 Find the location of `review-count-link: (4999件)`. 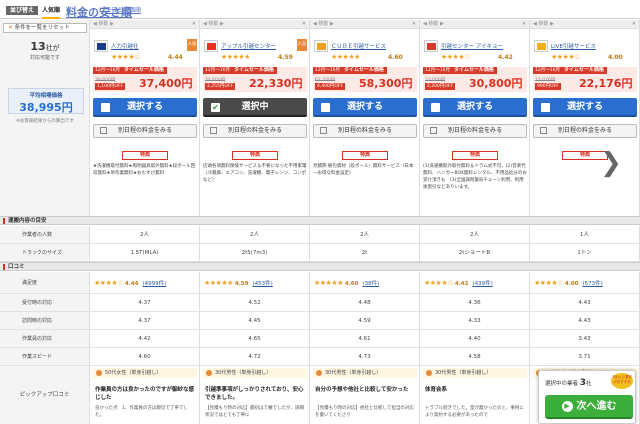

review-count-link: (4999件) is located at coordinates (154, 284).